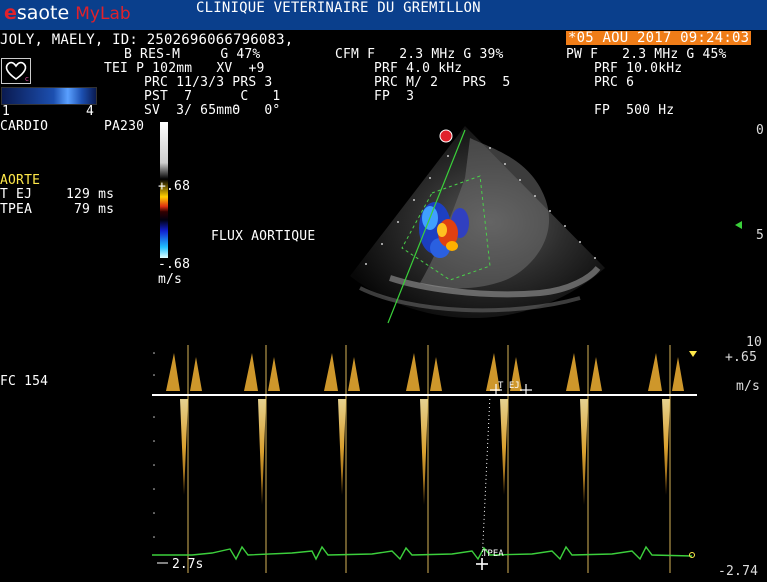 The width and height of the screenshot is (767, 582). What do you see at coordinates (263, 236) in the screenshot?
I see `image-annotation: FLUX AORTIQUE` at bounding box center [263, 236].